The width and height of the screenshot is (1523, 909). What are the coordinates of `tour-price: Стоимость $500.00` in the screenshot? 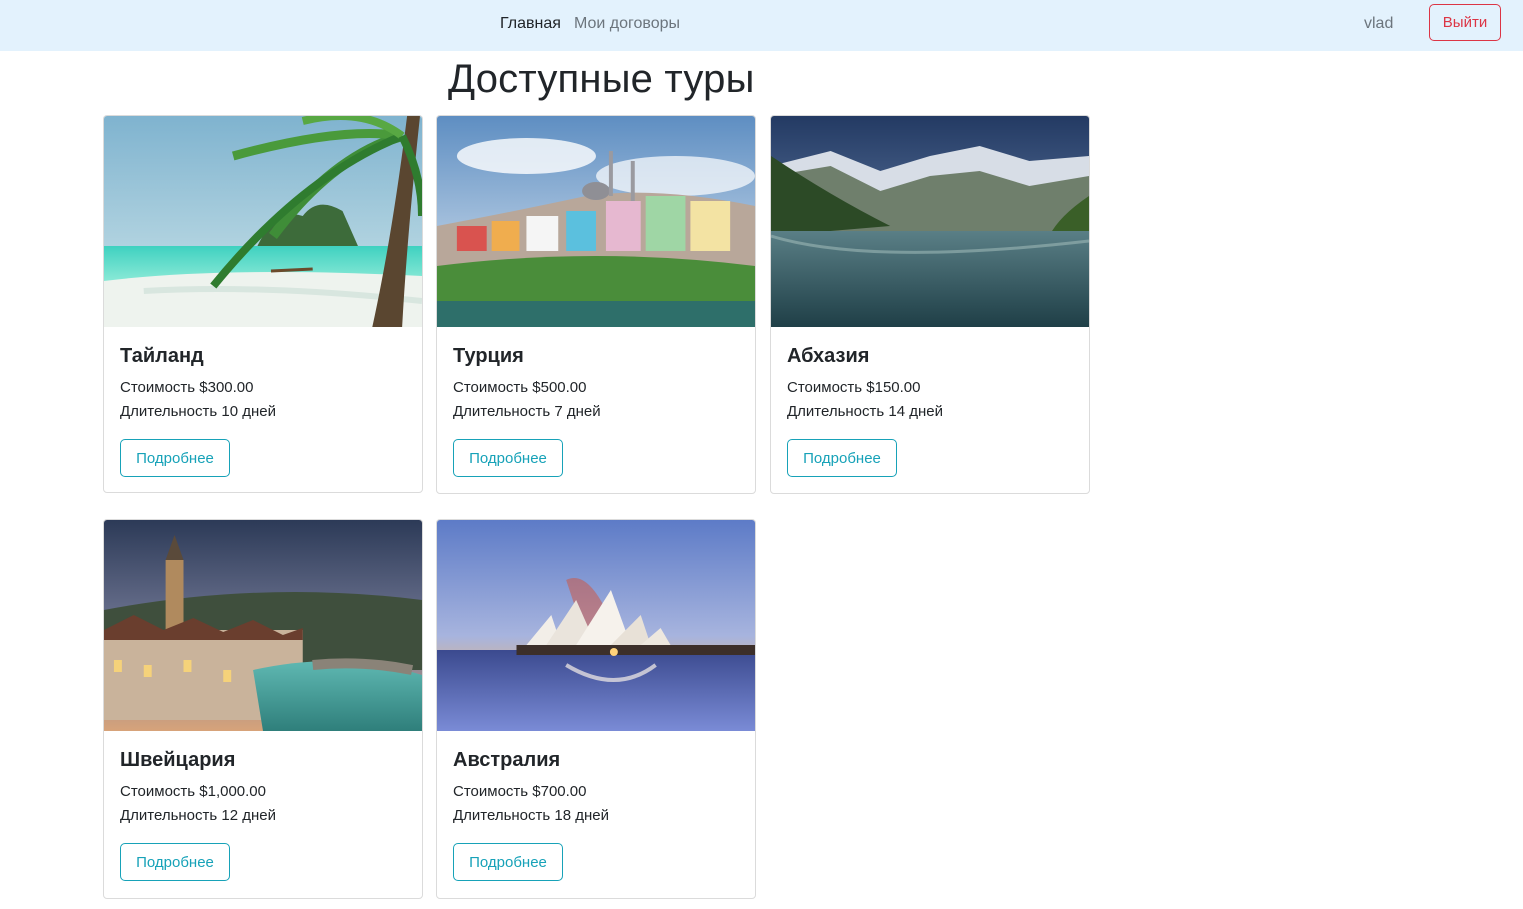 It's located at (520, 387).